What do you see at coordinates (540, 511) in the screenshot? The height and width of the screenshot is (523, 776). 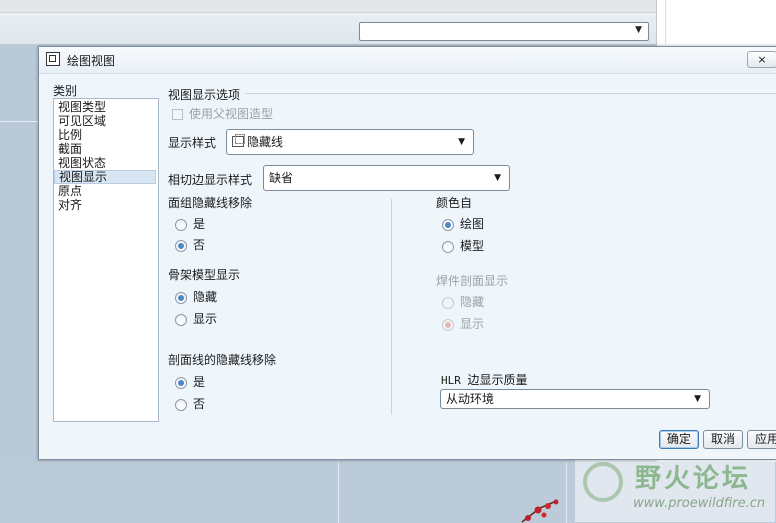 I see `plum-blossom-icon` at bounding box center [540, 511].